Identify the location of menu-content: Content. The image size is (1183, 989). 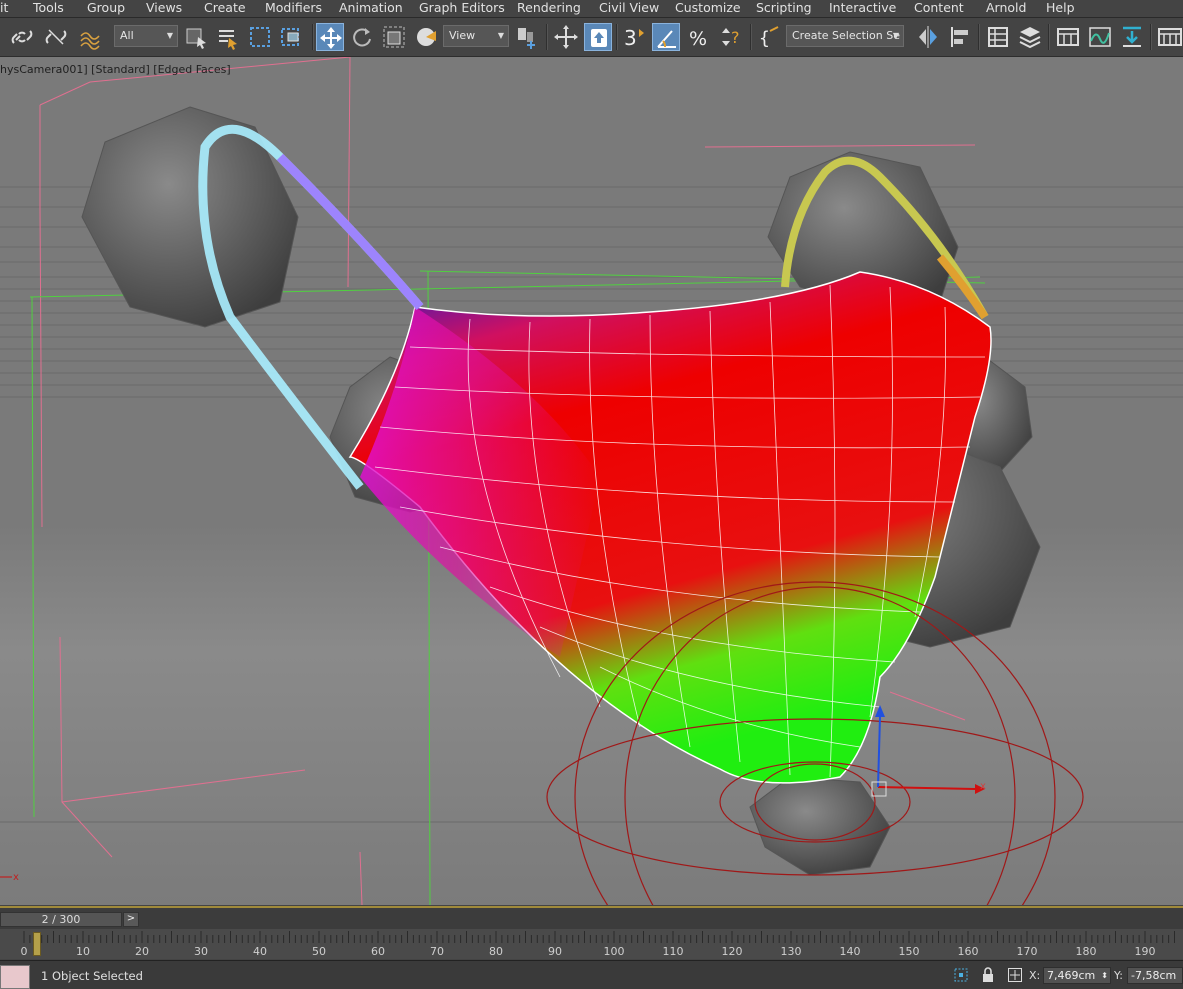
(939, 8).